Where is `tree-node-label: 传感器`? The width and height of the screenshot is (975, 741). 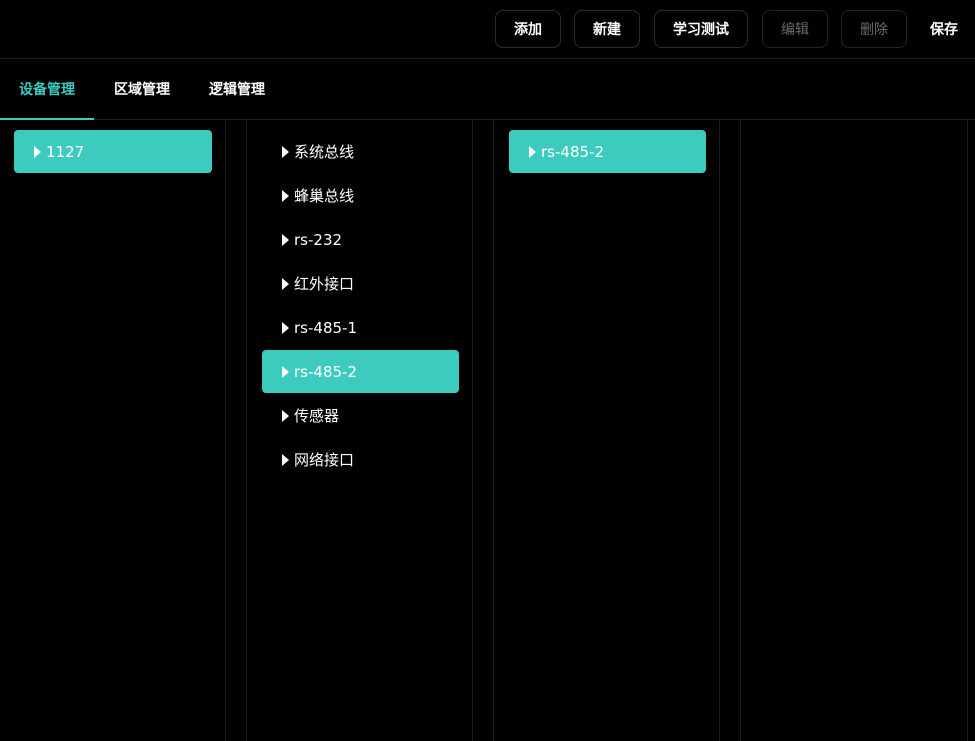
tree-node-label: 传感器 is located at coordinates (317, 416).